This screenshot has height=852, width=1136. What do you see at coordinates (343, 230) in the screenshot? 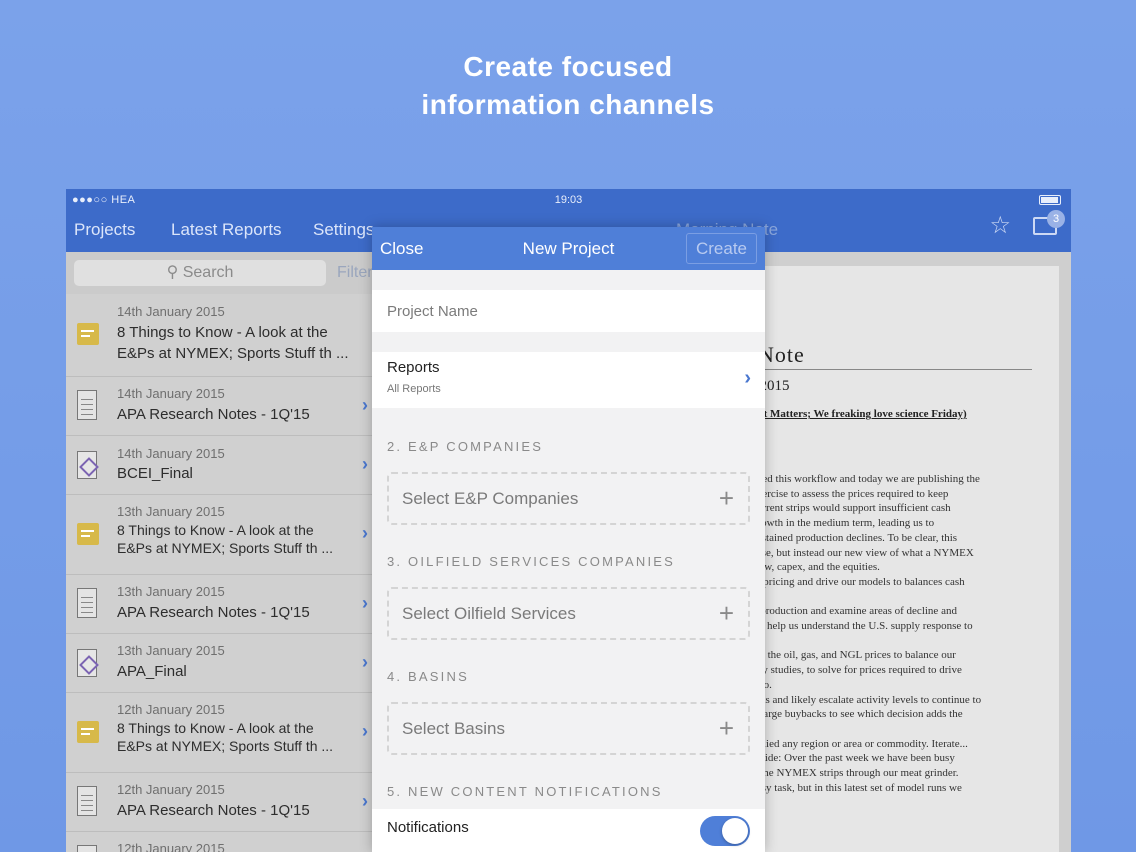
I see `tab-settings: Settings` at bounding box center [343, 230].